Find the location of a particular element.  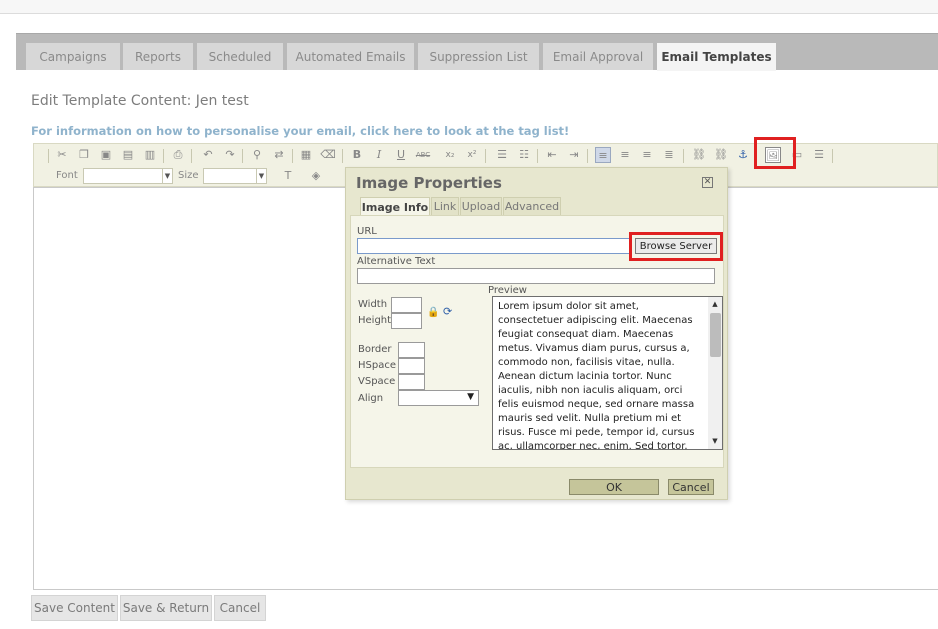

cancel-button: Cancel is located at coordinates (240, 608).